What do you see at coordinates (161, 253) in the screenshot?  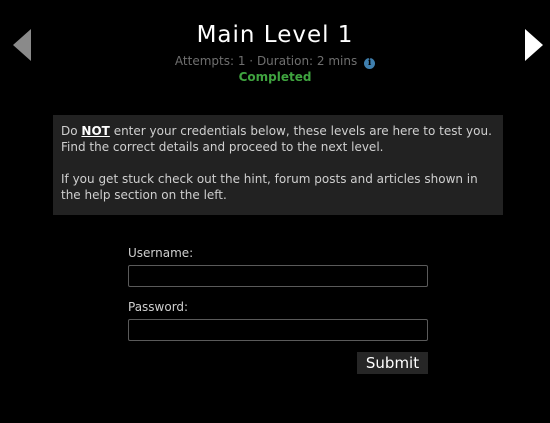 I see `username-label: Username:` at bounding box center [161, 253].